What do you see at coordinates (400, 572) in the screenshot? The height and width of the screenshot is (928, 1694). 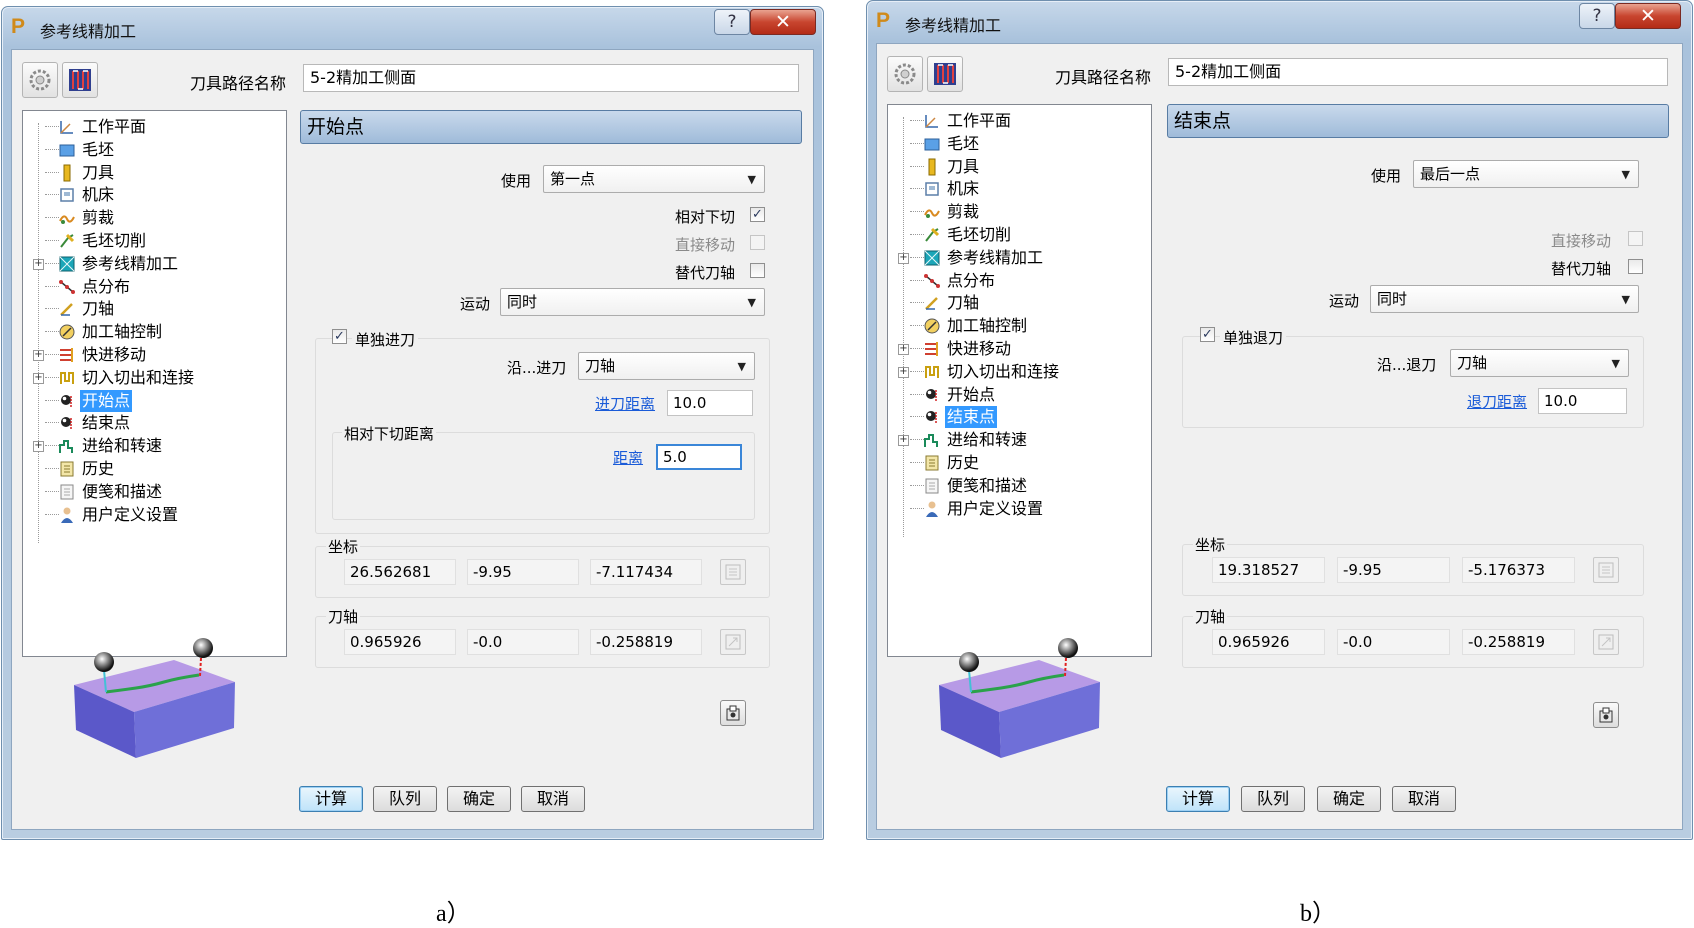 I see `coord-x-input: 26.562681` at bounding box center [400, 572].